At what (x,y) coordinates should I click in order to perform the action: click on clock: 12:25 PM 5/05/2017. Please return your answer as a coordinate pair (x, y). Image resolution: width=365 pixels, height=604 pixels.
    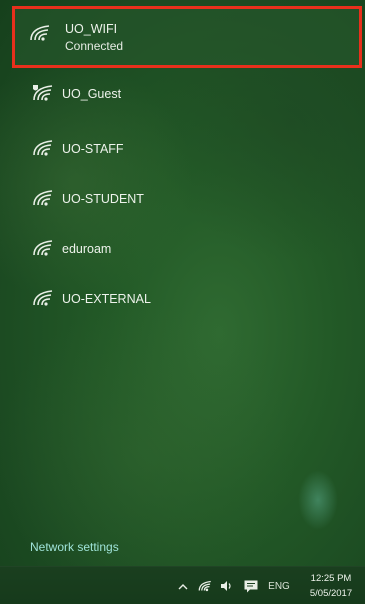
    Looking at the image, I should click on (331, 586).